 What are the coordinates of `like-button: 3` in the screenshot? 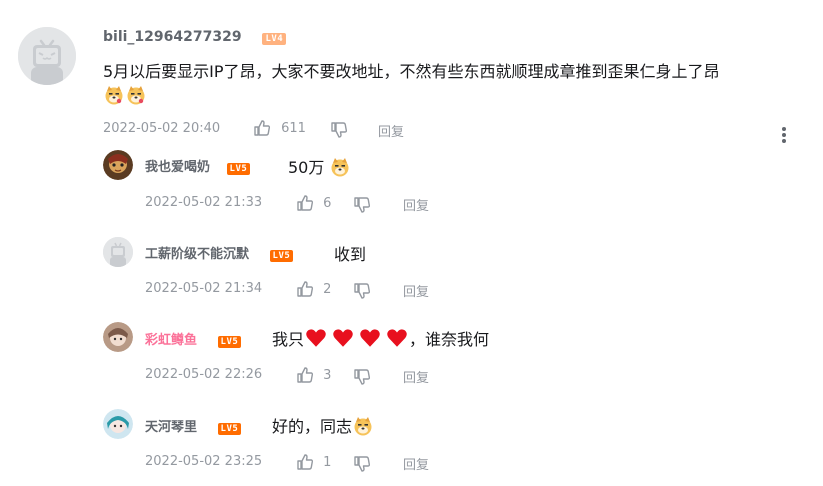 It's located at (313, 374).